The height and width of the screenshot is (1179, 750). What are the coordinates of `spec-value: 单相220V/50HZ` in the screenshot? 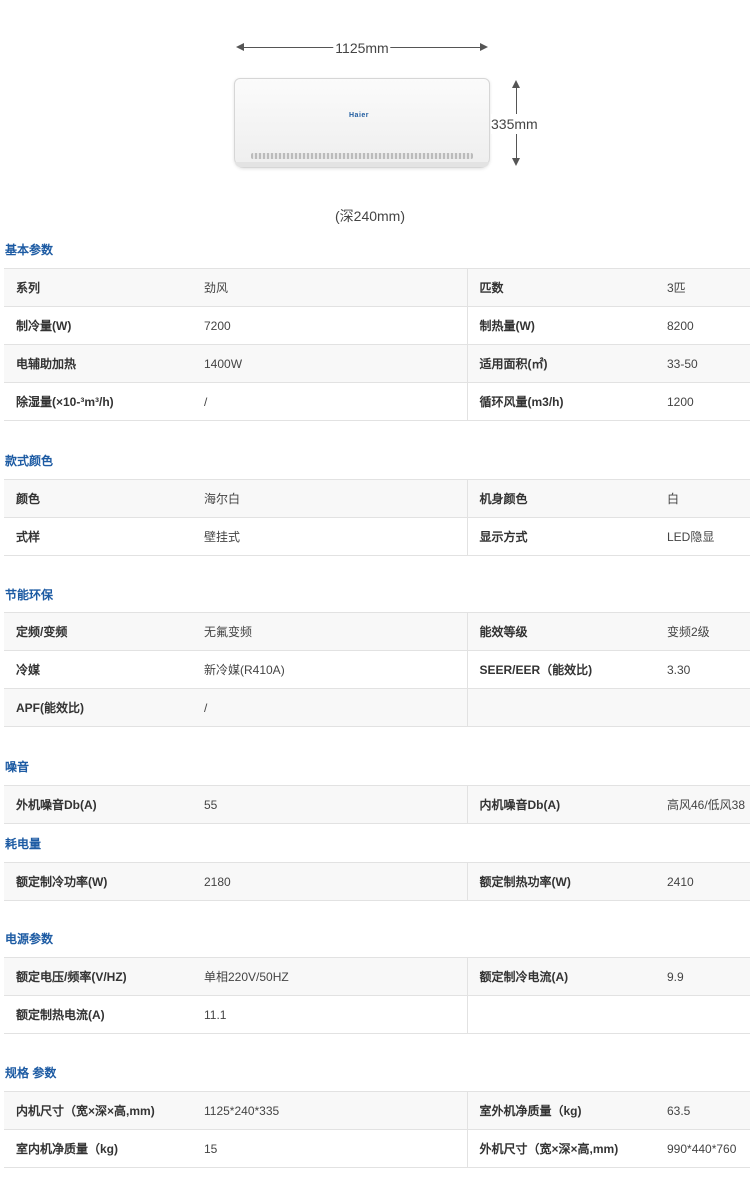 It's located at (329, 976).